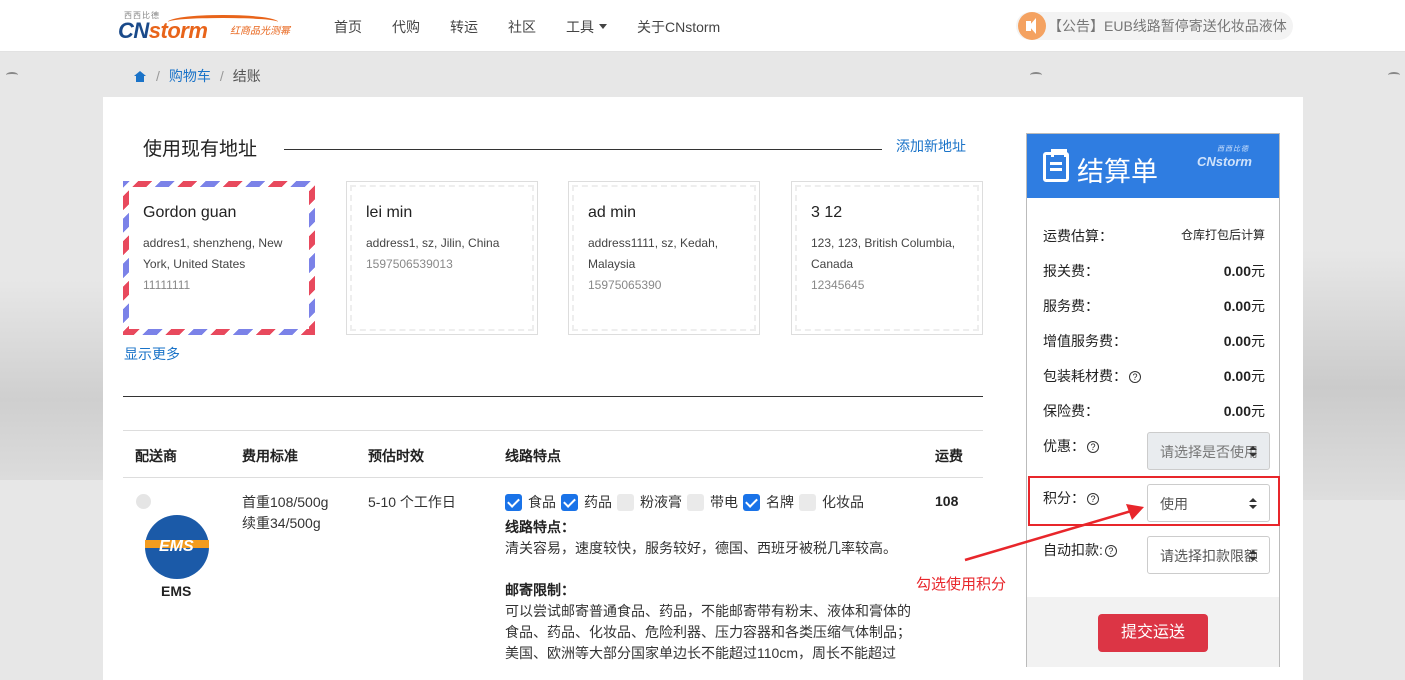  What do you see at coordinates (1056, 165) in the screenshot?
I see `clipboard-icon` at bounding box center [1056, 165].